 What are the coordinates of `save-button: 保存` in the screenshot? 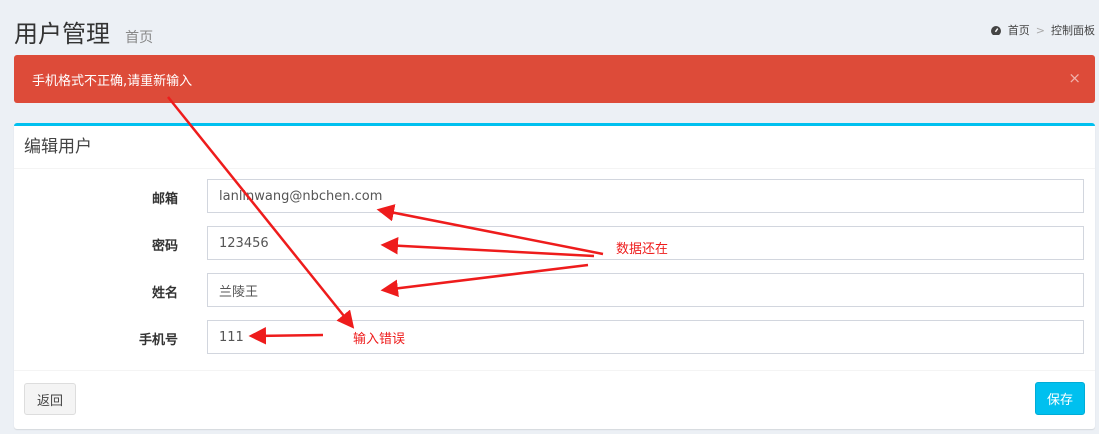 It's located at (1060, 398).